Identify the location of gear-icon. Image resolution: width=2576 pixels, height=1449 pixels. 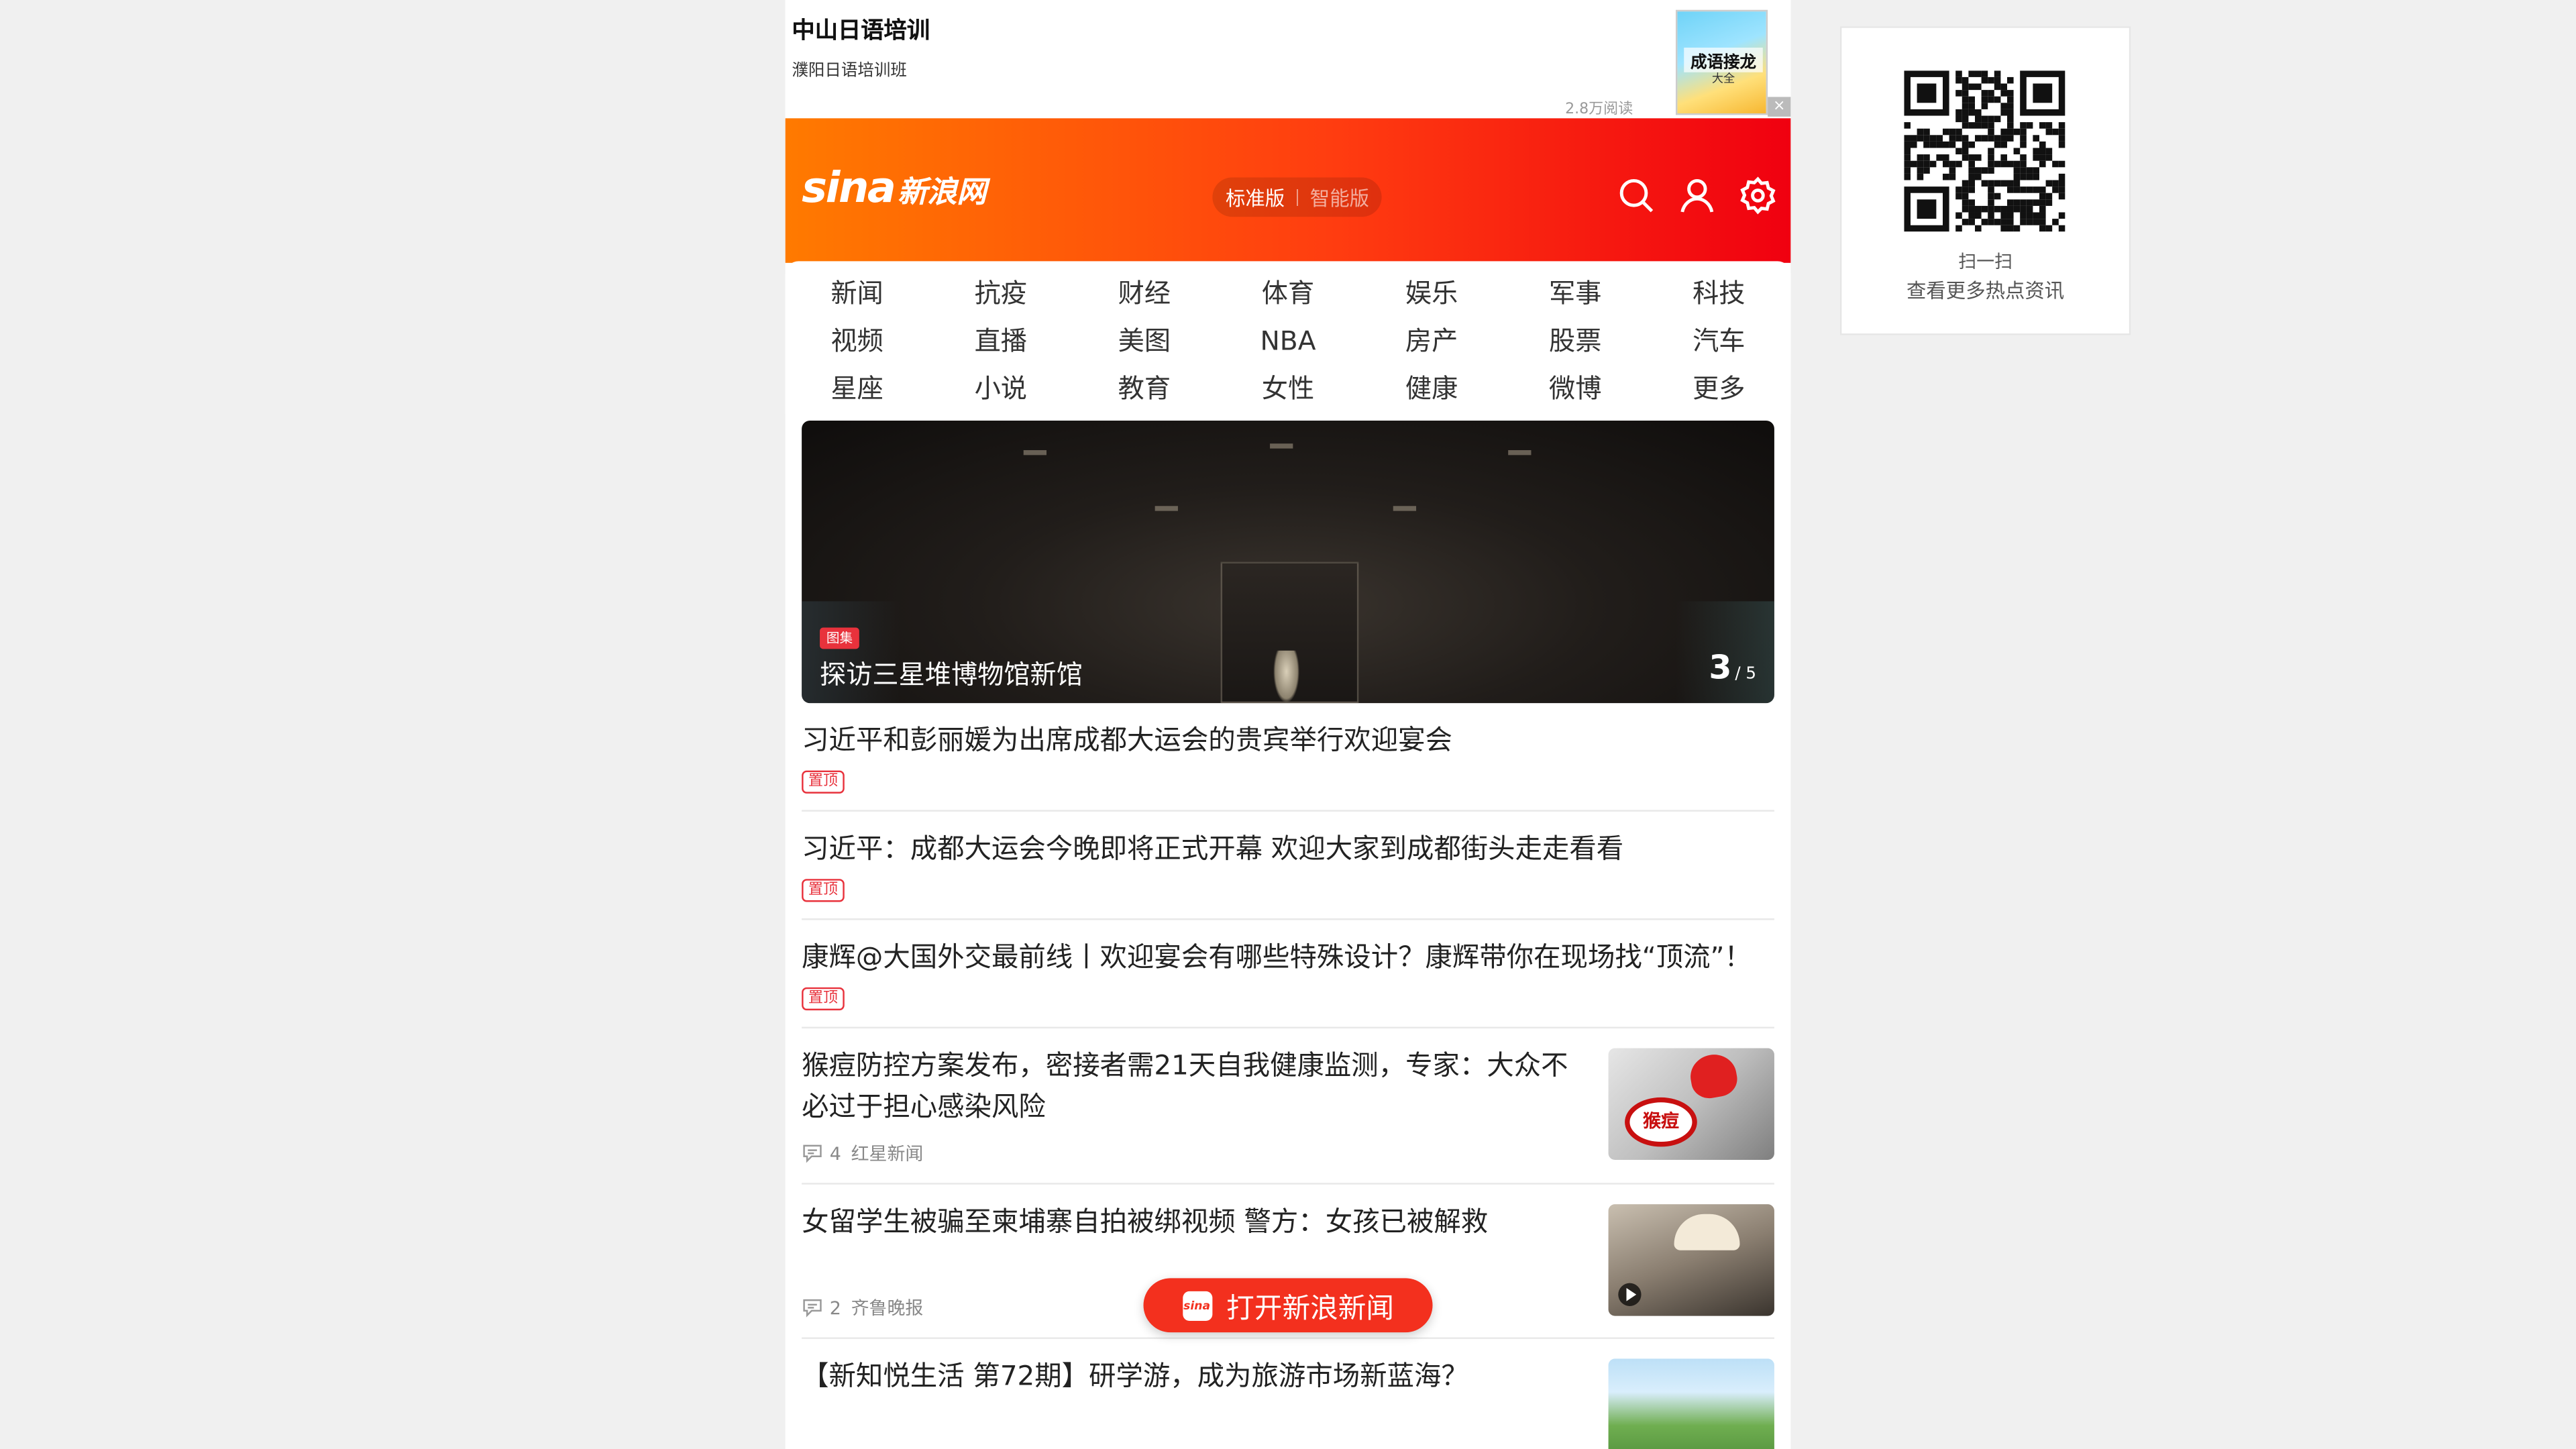
(1758, 195).